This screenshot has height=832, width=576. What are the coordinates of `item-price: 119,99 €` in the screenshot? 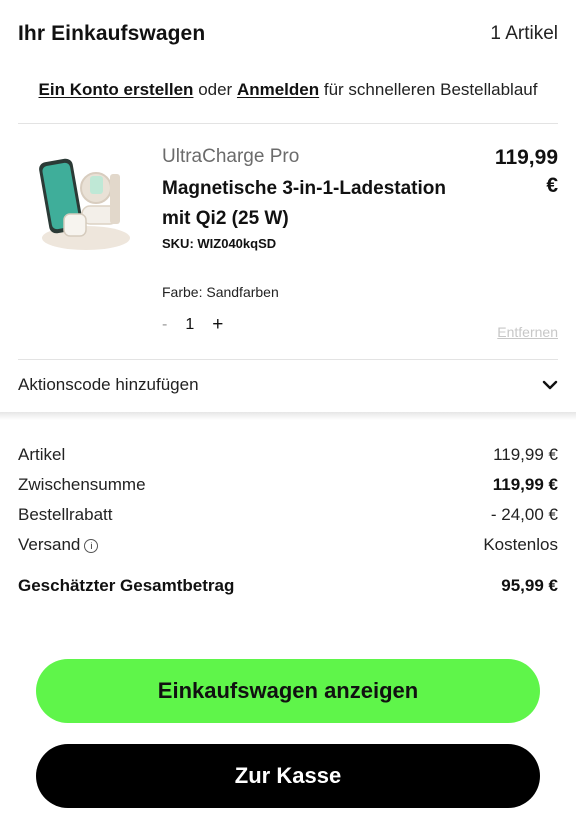 It's located at (526, 172).